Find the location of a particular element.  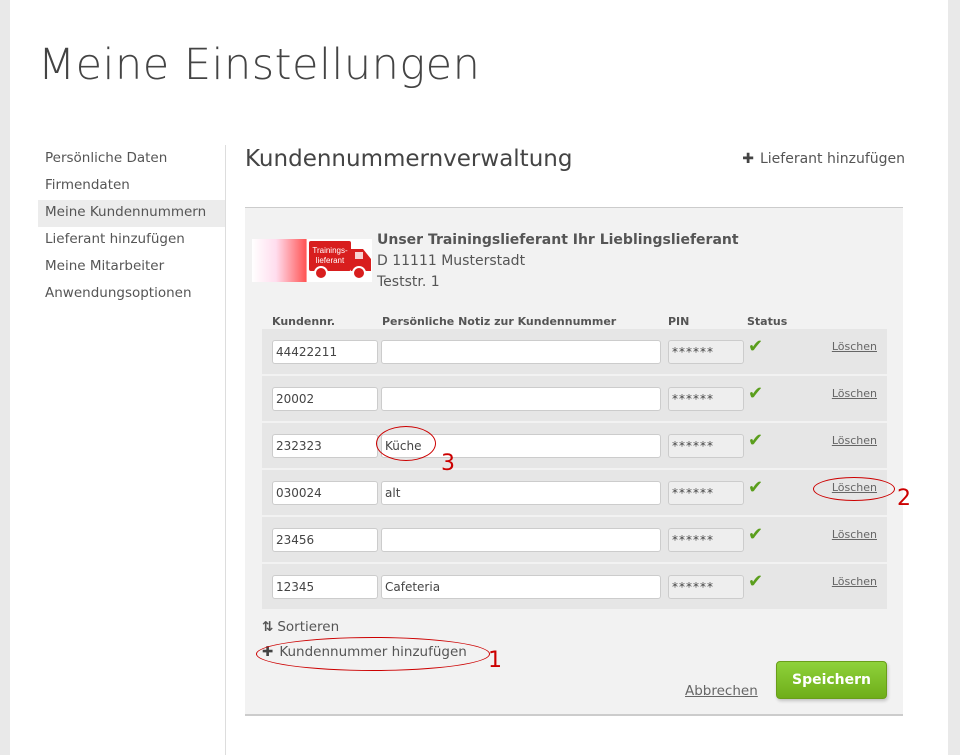

sidebar-item-customer-numbers: Meine Kundennummern is located at coordinates (131, 213).